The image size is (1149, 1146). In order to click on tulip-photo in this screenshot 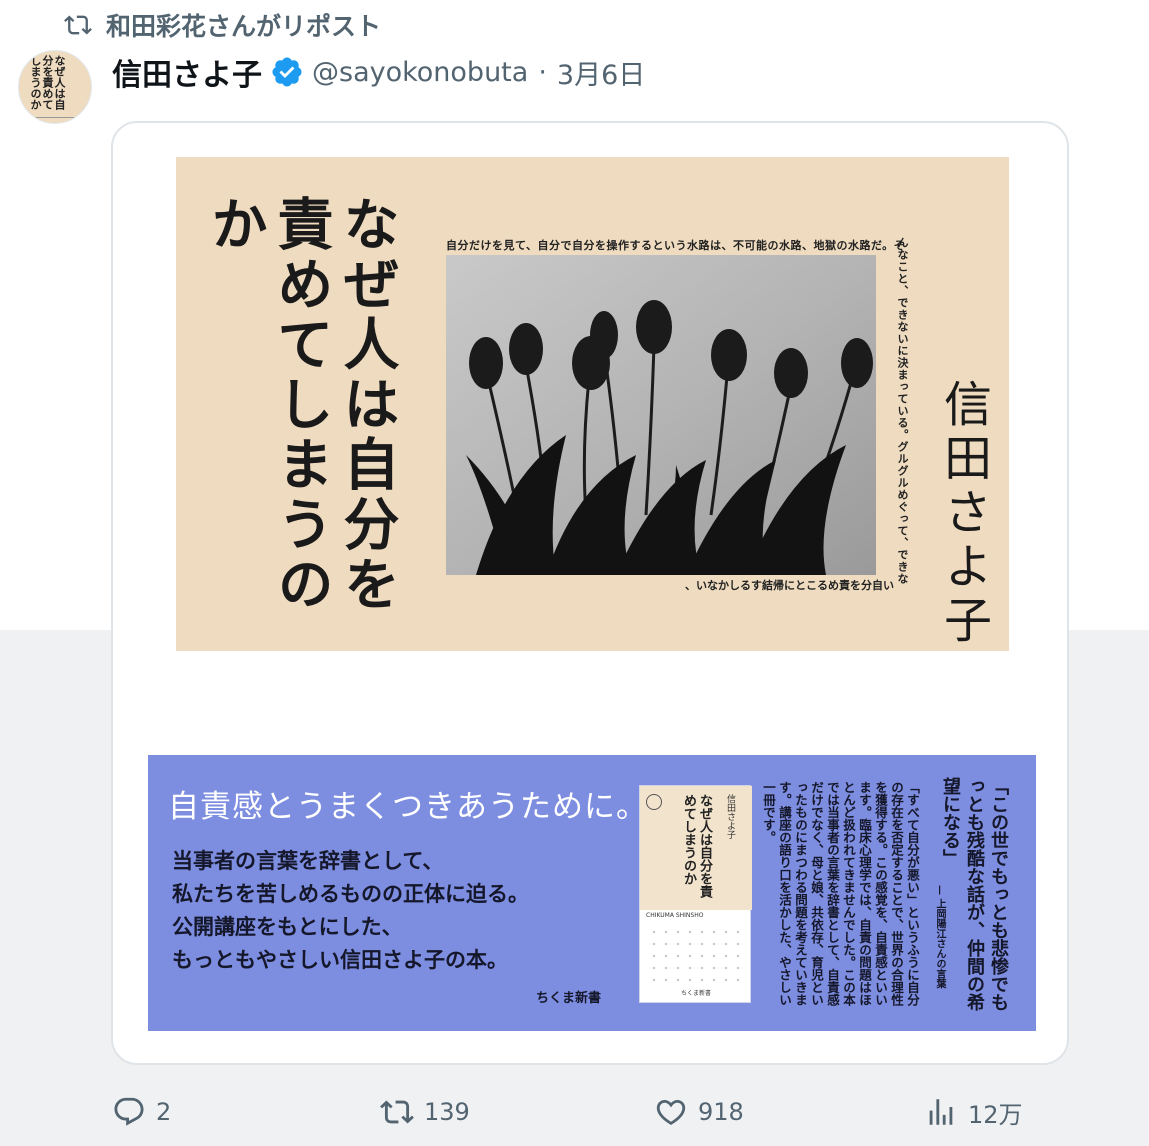, I will do `click(661, 415)`.